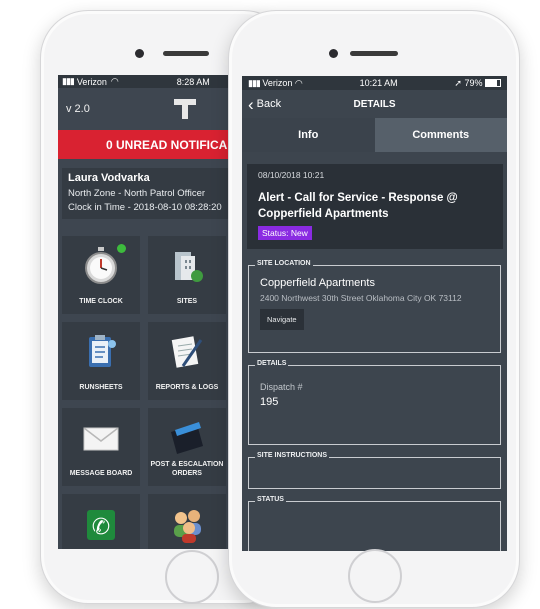 The height and width of the screenshot is (609, 540). Describe the element at coordinates (374, 470) in the screenshot. I see `site-instructions-section: SITE INSTRUCTIONS` at that location.